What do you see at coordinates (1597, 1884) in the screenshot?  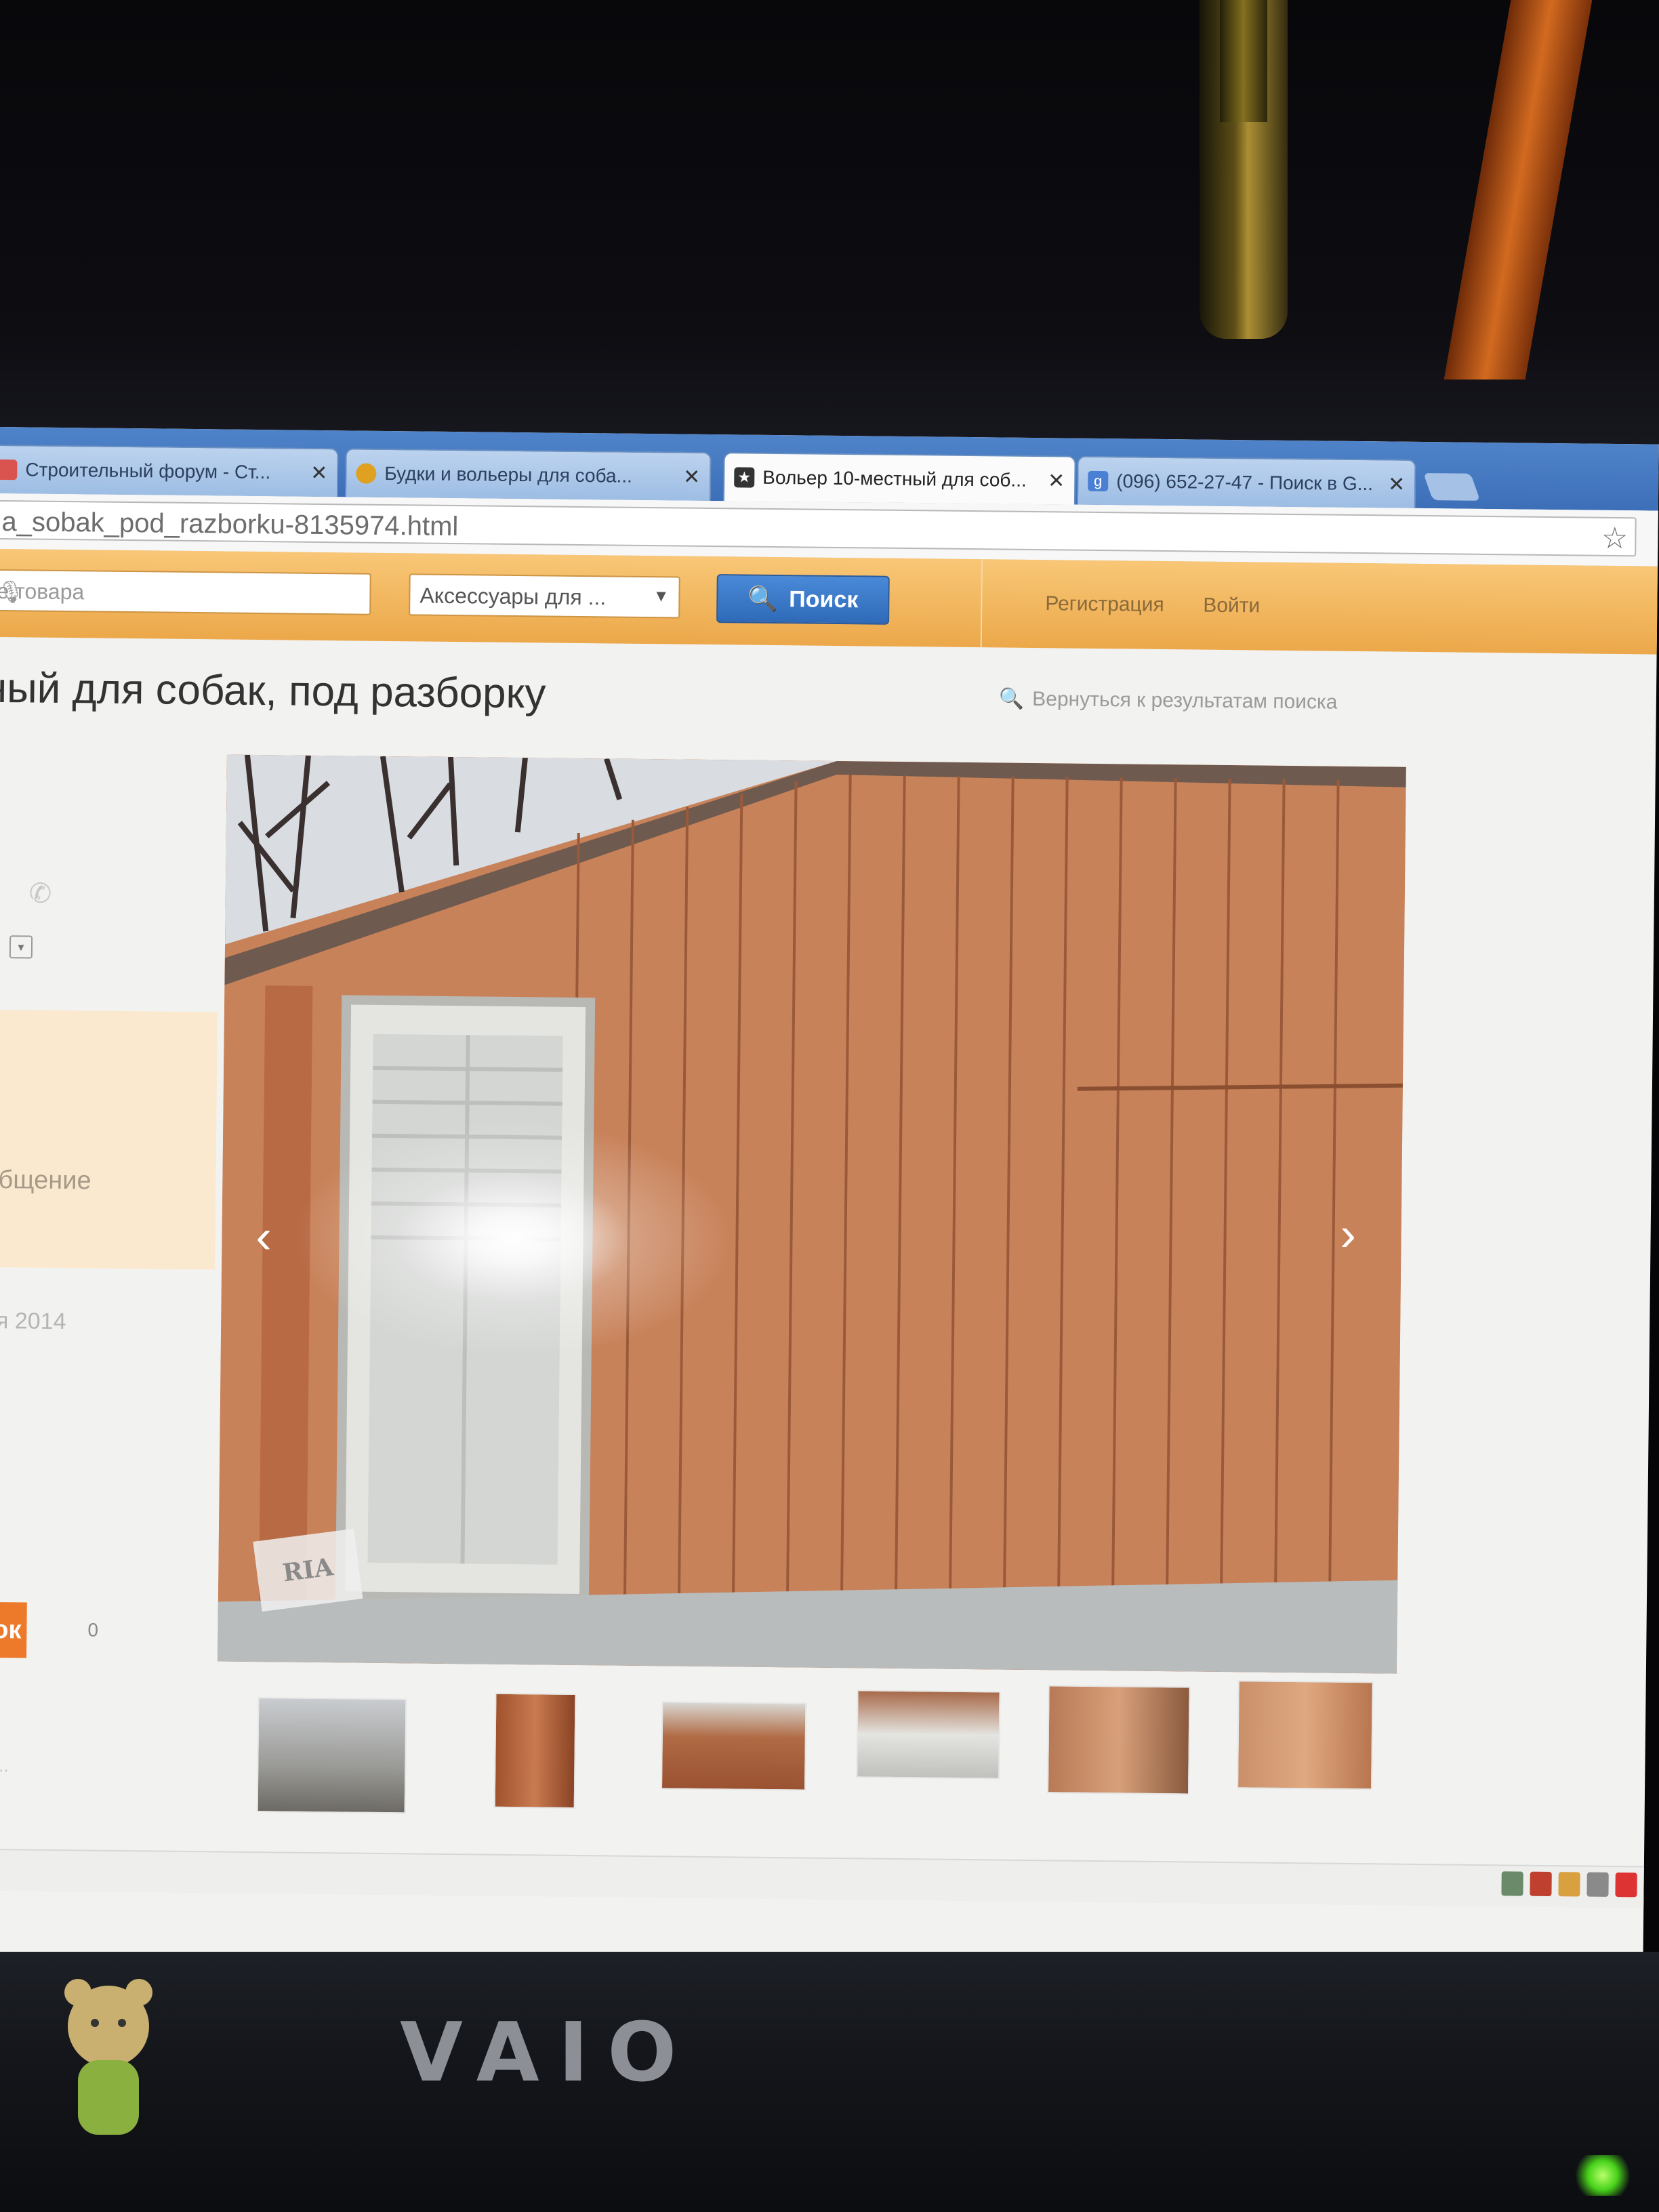 I see `volume-icon` at bounding box center [1597, 1884].